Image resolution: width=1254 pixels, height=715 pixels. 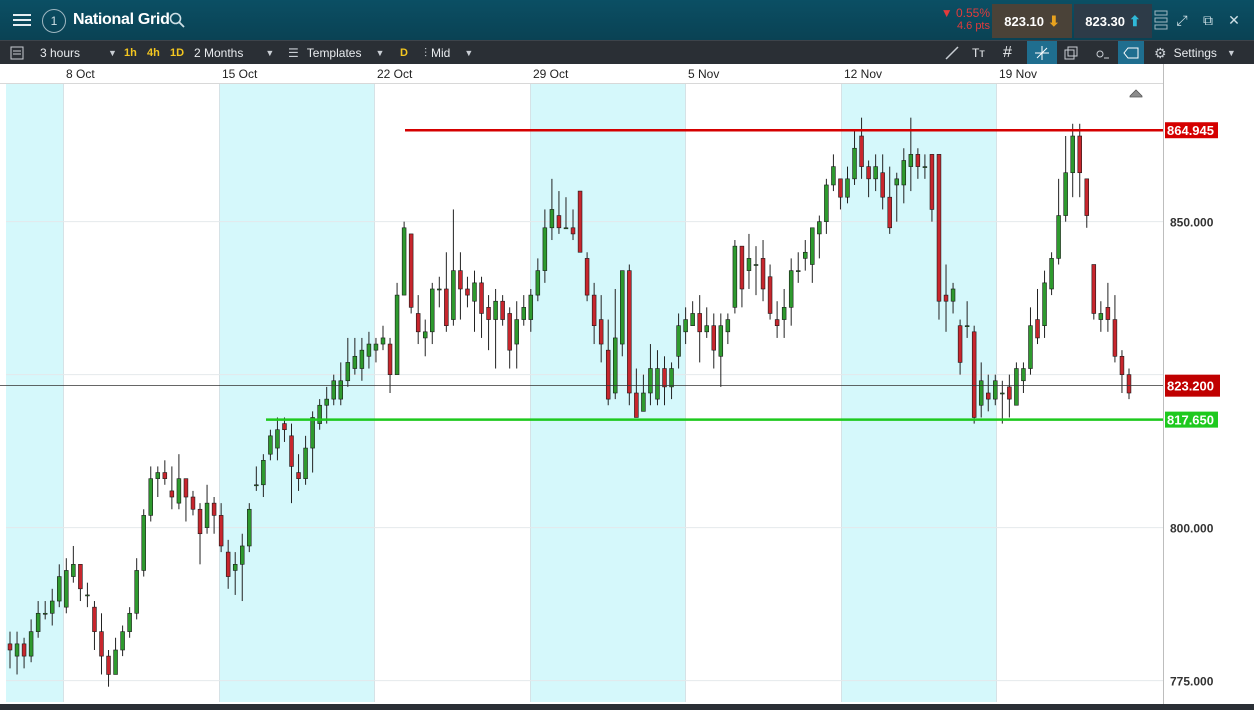 What do you see at coordinates (448, 53) in the screenshot?
I see `price-type-select: ⫶ Mid ▼` at bounding box center [448, 53].